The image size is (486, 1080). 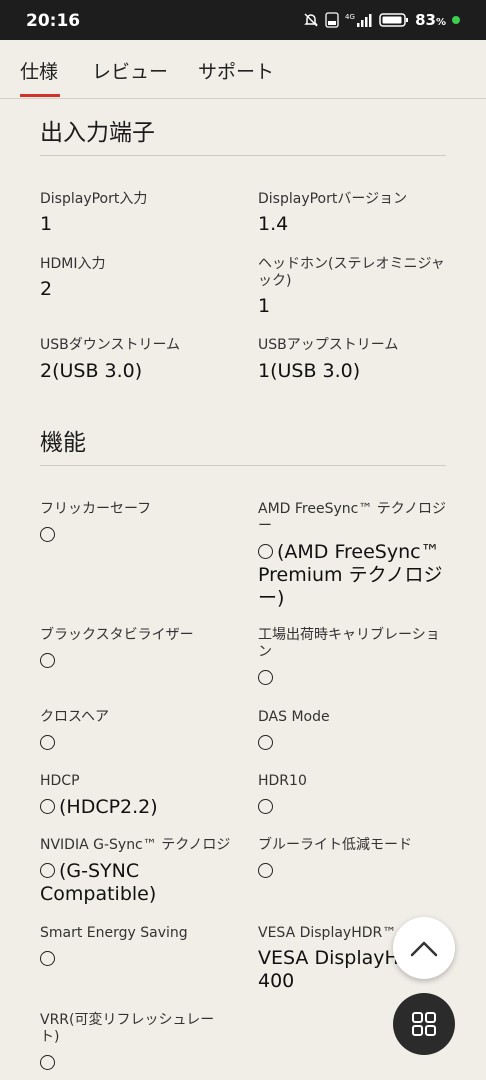 I want to click on spec-label-dp-version: DisplayPortバージョン, so click(x=333, y=199).